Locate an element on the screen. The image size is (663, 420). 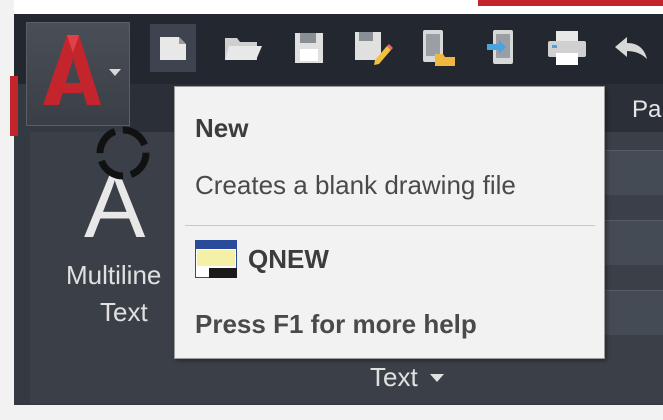
new-icon is located at coordinates (173, 48).